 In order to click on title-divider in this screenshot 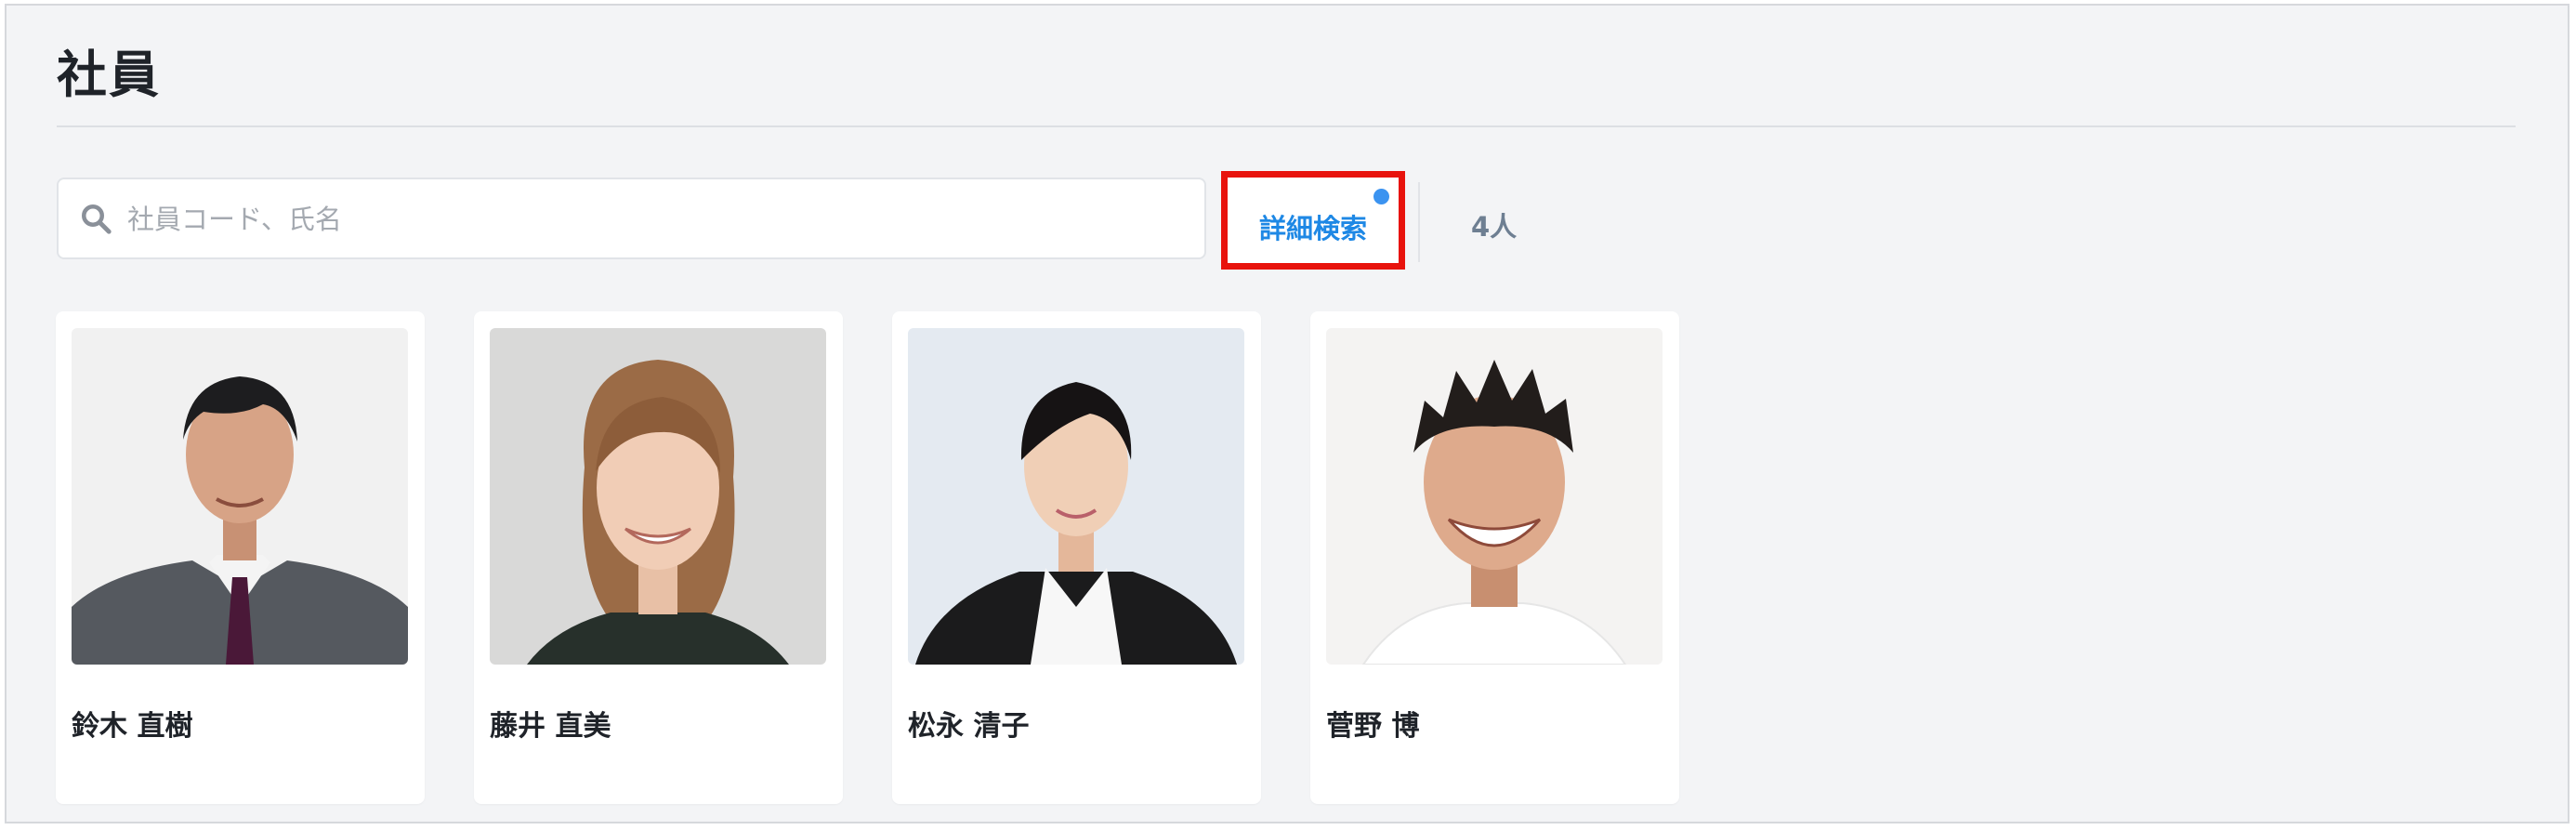, I will do `click(1286, 126)`.